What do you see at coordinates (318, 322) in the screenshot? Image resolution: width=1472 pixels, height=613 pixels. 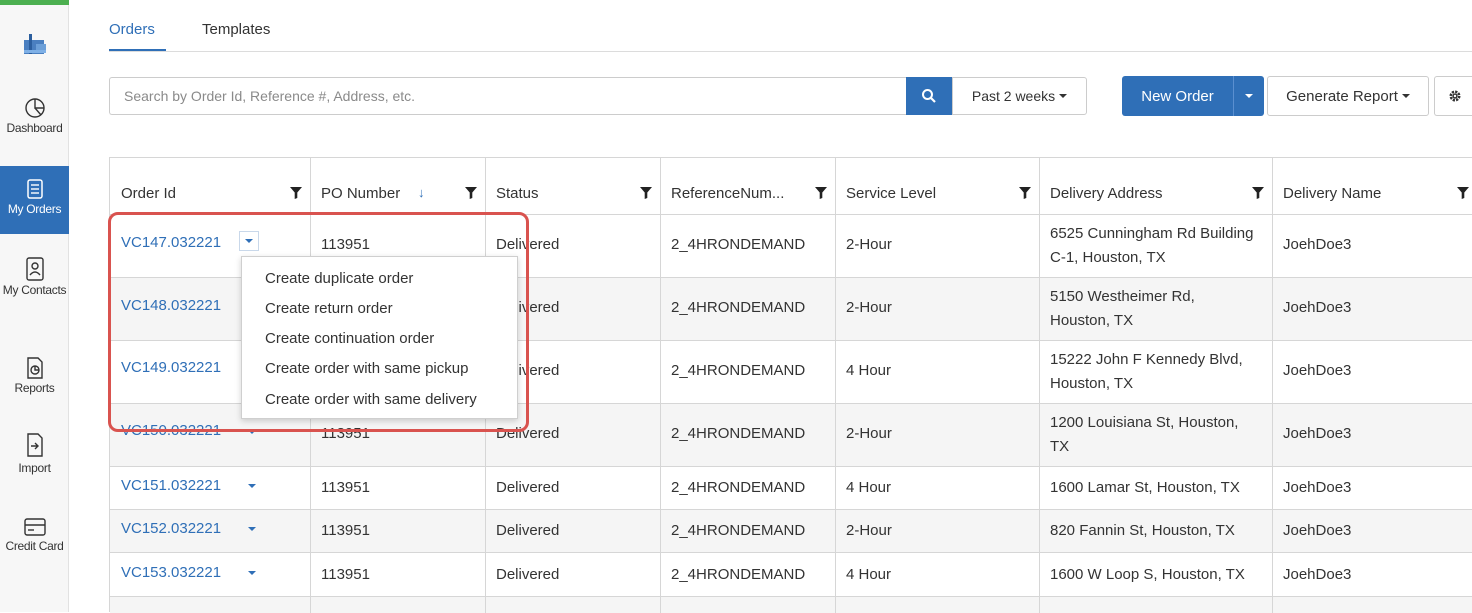 I see `annotation-highlight-box` at bounding box center [318, 322].